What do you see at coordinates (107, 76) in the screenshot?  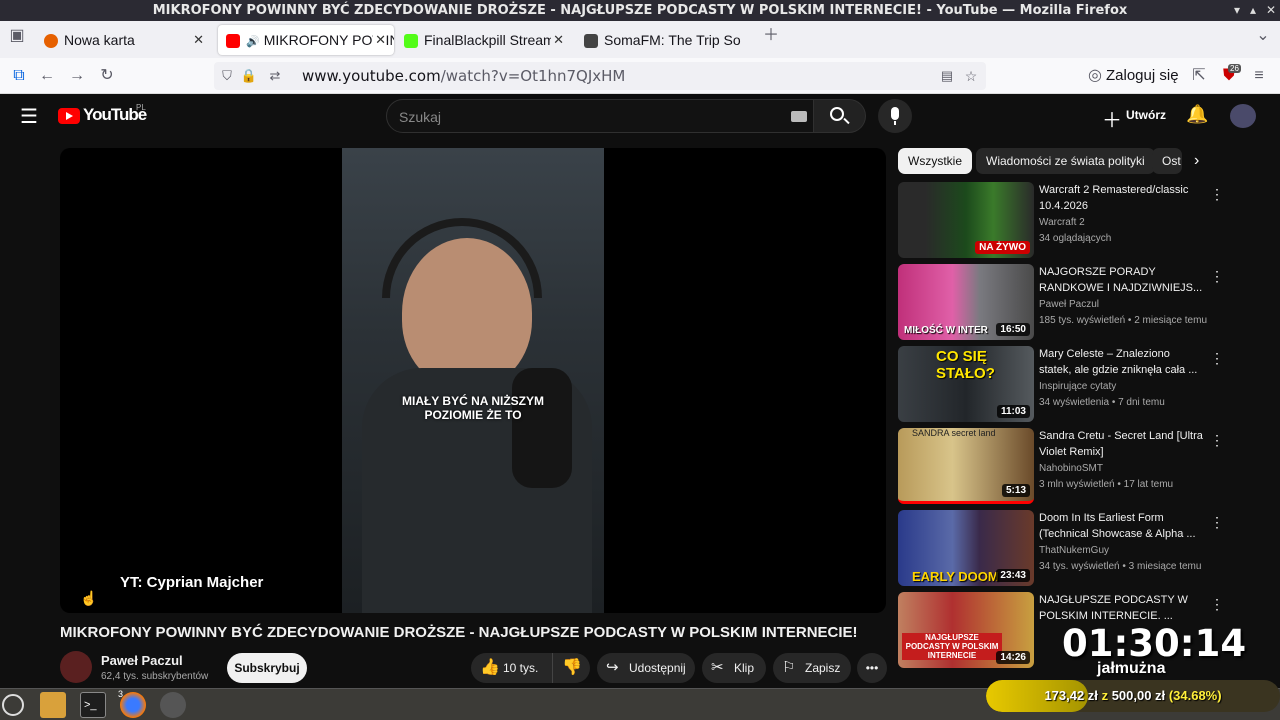 I see `reload-icon: ↻` at bounding box center [107, 76].